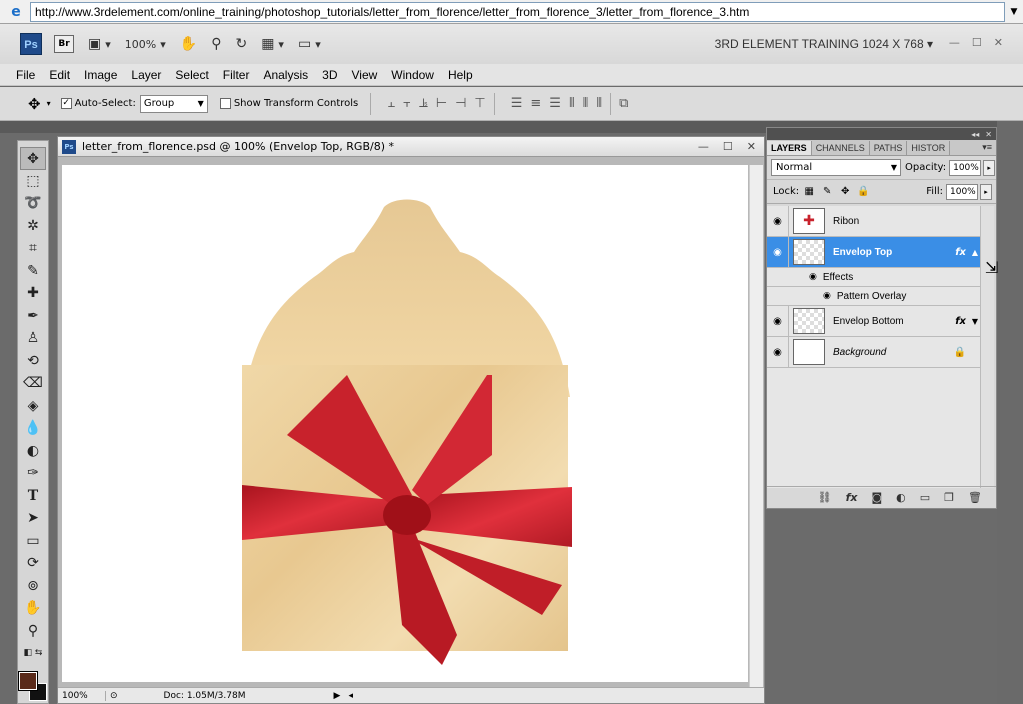  Describe the element at coordinates (873, 352) in the screenshot. I see `layer-background: ◉ Background 🔒` at that location.